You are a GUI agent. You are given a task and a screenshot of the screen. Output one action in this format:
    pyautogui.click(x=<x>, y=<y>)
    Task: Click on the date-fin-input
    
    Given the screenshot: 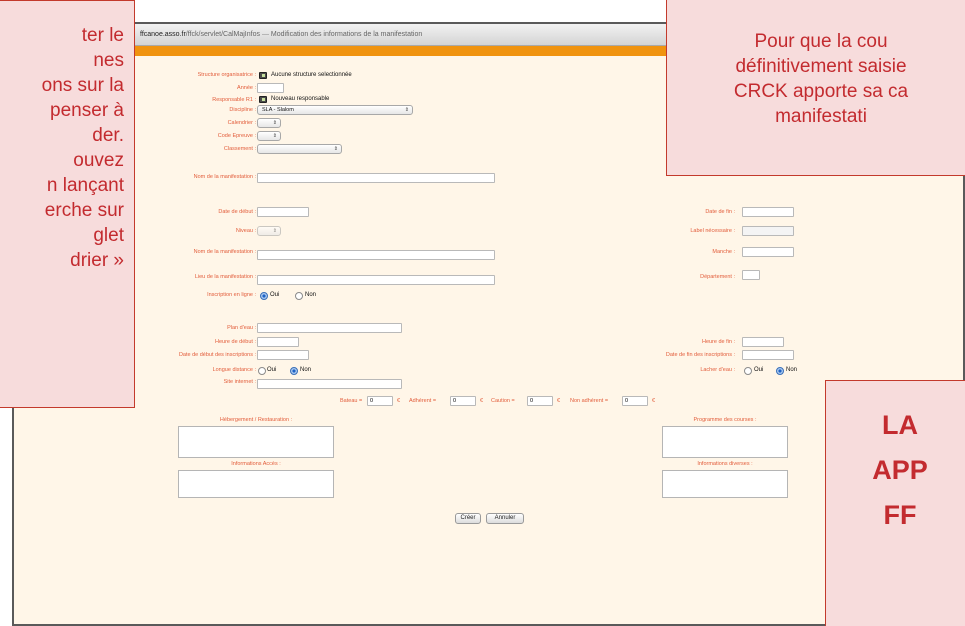 What is the action you would take?
    pyautogui.click(x=768, y=212)
    